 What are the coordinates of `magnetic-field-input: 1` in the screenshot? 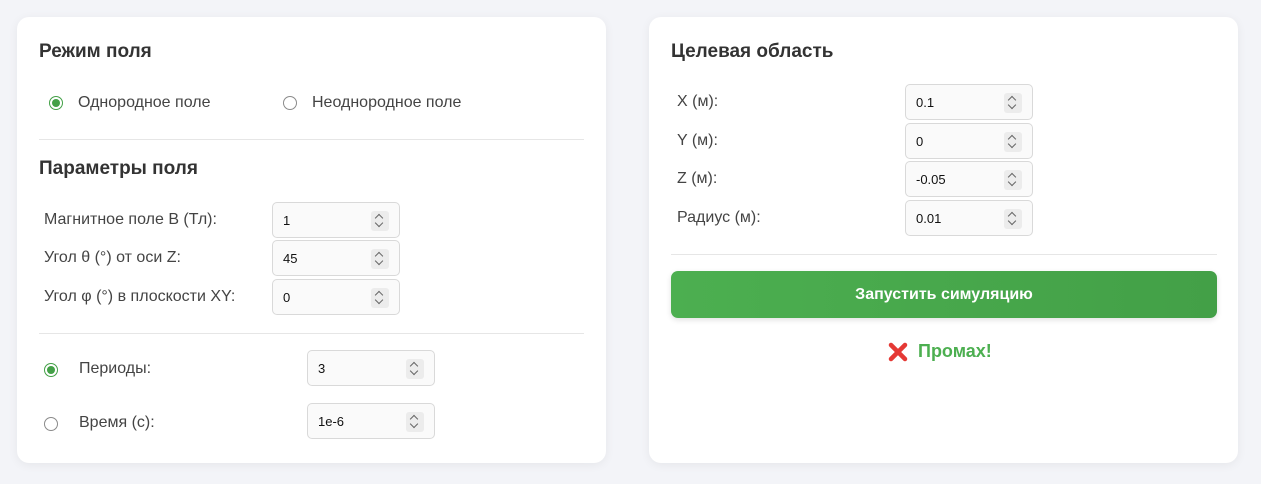 It's located at (336, 220).